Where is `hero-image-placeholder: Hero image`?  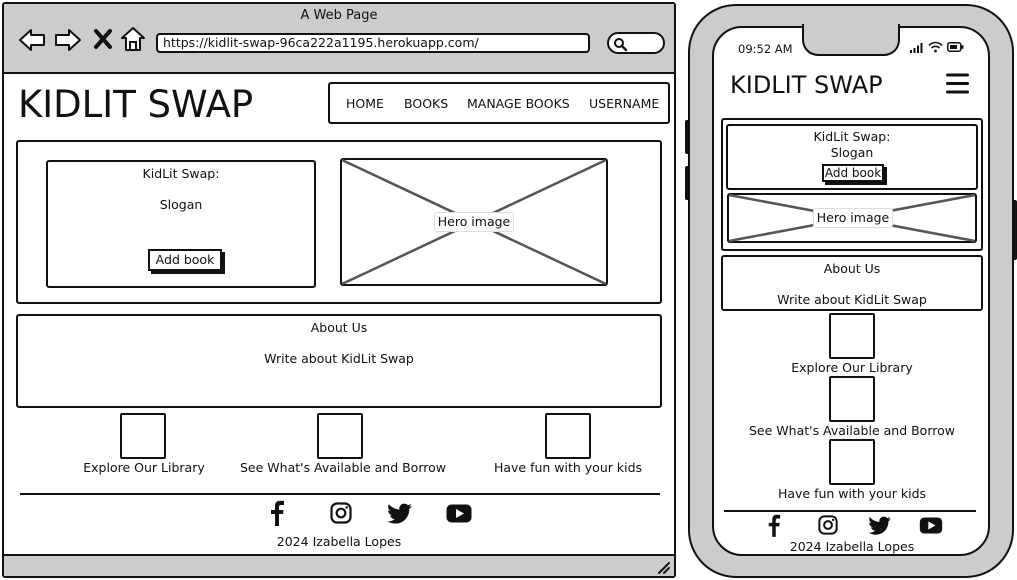 hero-image-placeholder: Hero image is located at coordinates (474, 222).